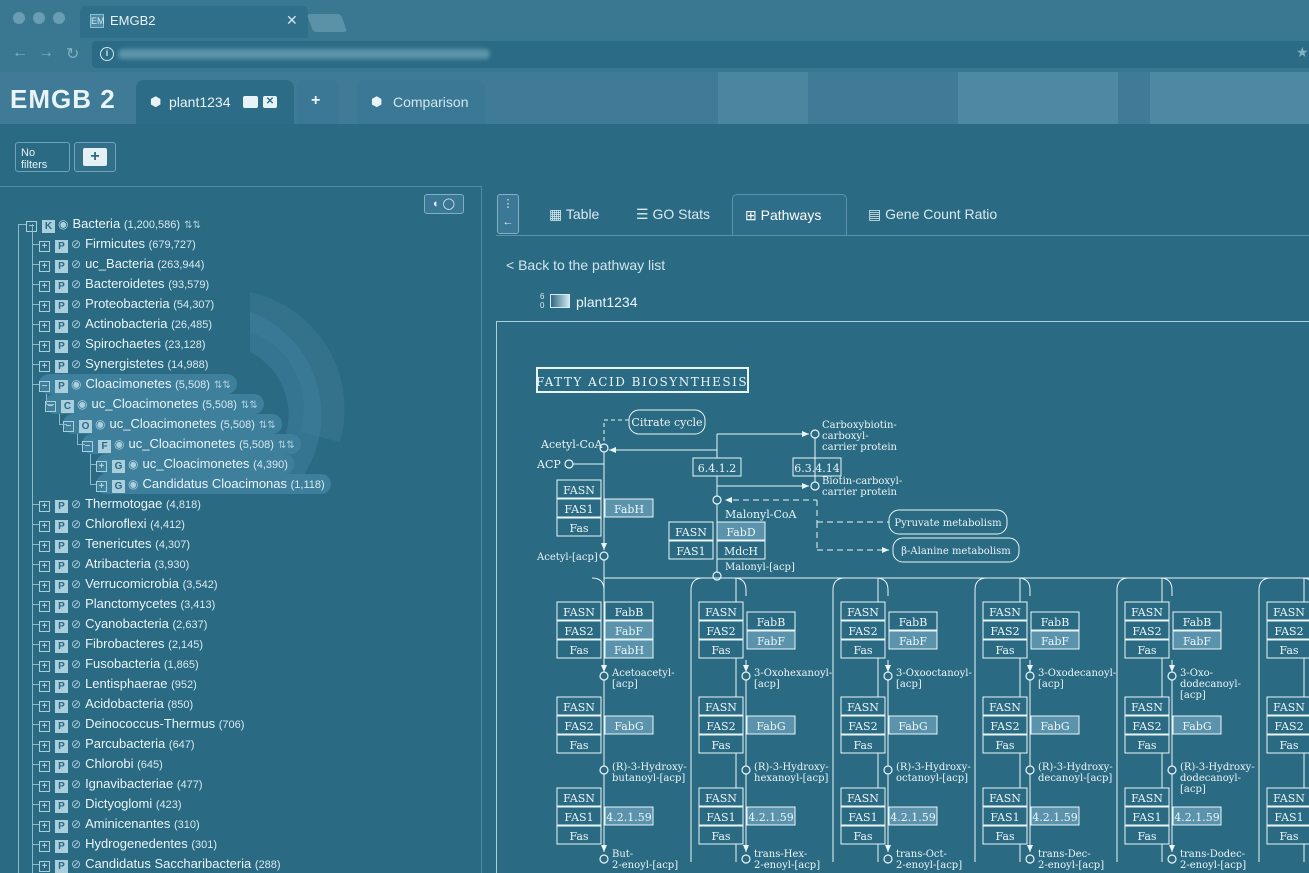 This screenshot has height=873, width=1309. Describe the element at coordinates (39, 18) in the screenshot. I see `window-minimize-dot` at that location.